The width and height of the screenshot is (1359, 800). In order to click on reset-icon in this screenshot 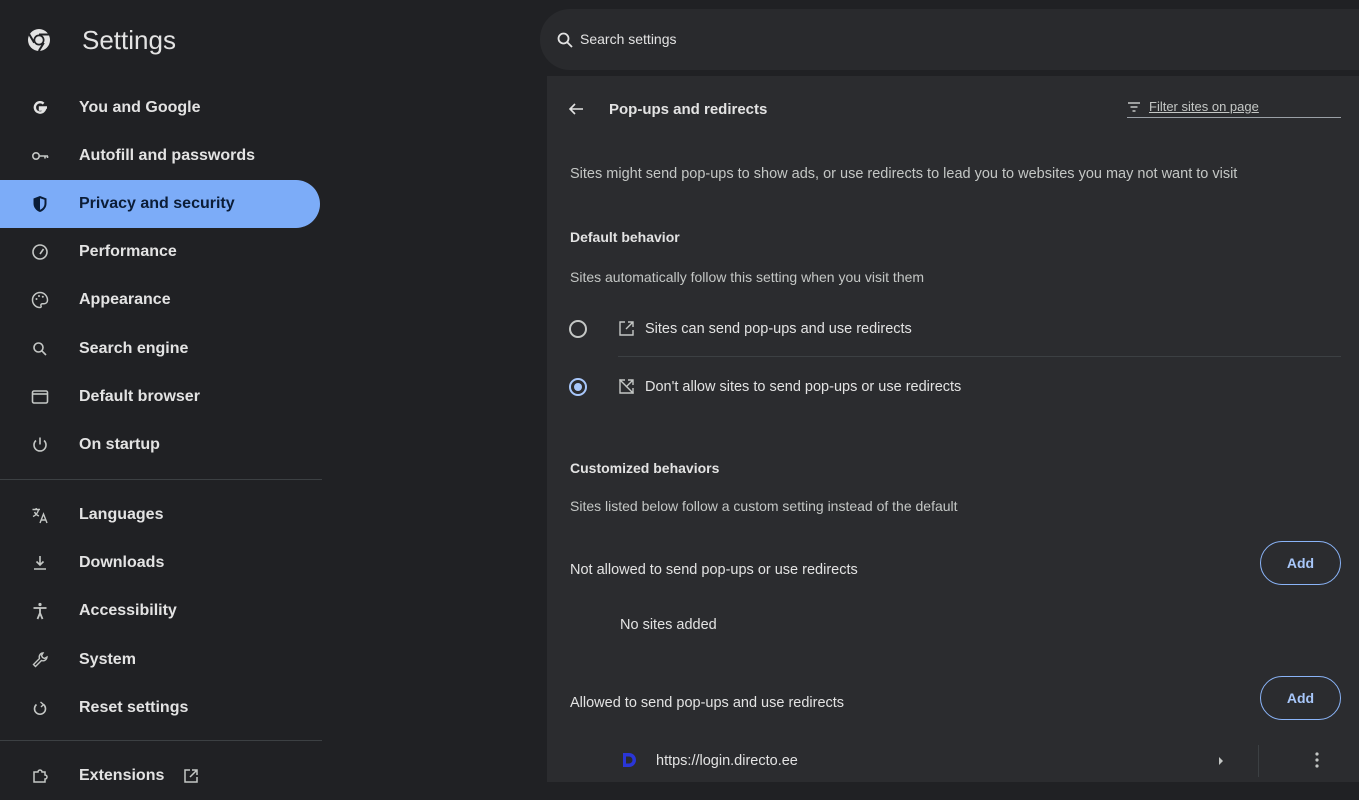, I will do `click(40, 708)`.